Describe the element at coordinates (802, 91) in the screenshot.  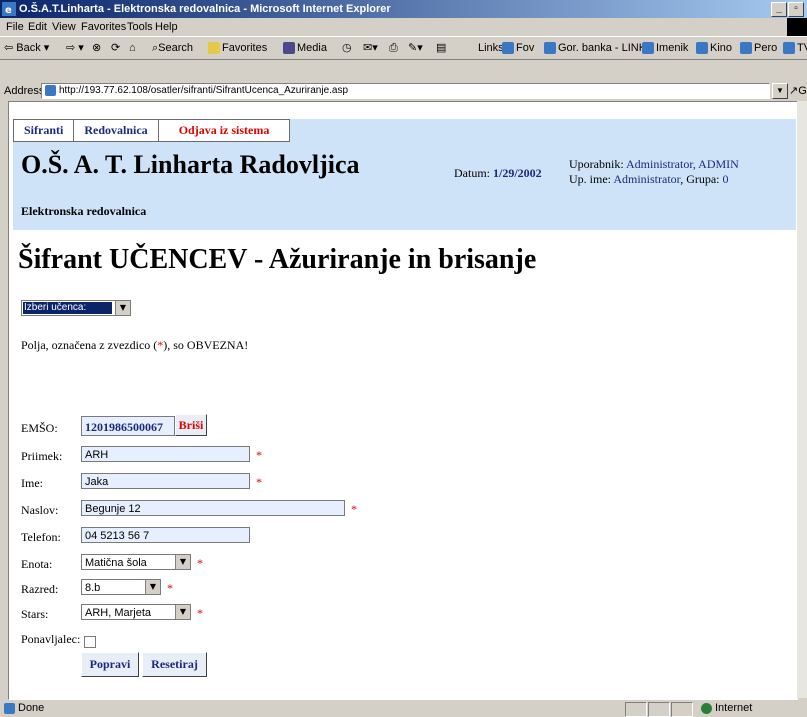
I see `go-label: Go` at that location.